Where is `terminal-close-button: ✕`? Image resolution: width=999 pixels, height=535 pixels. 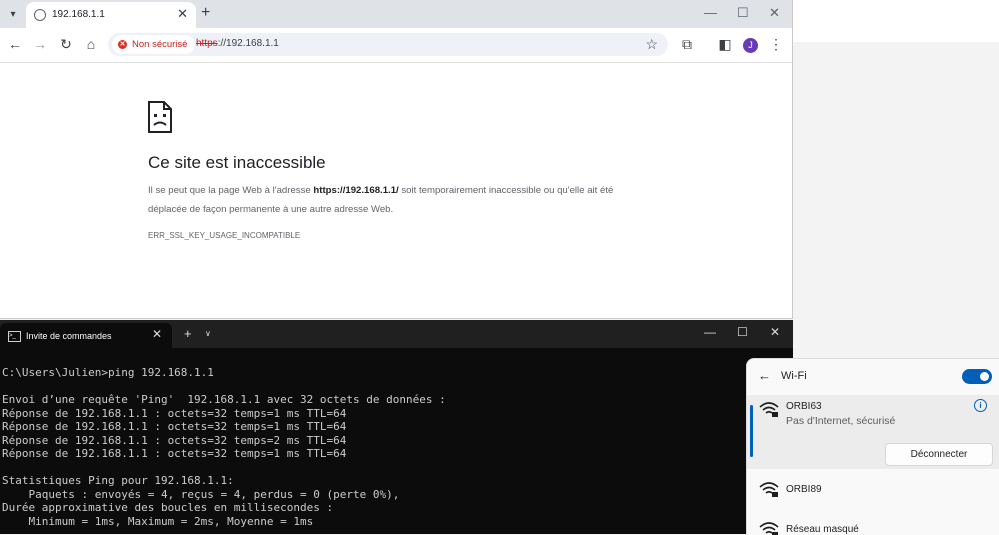 terminal-close-button: ✕ is located at coordinates (775, 332).